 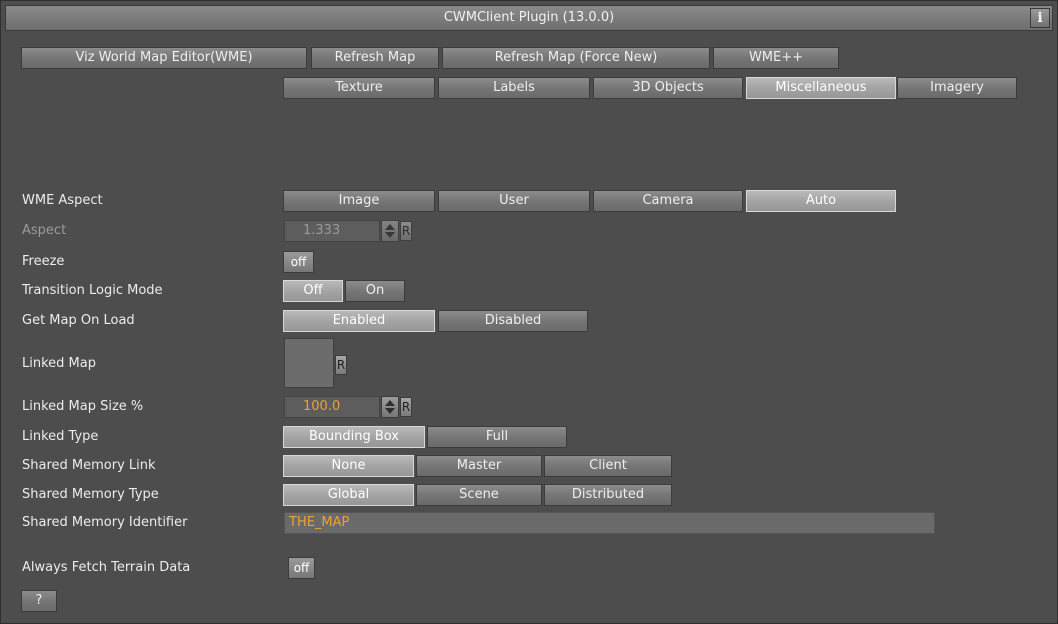 What do you see at coordinates (359, 88) in the screenshot?
I see `tab-texture: Texture` at bounding box center [359, 88].